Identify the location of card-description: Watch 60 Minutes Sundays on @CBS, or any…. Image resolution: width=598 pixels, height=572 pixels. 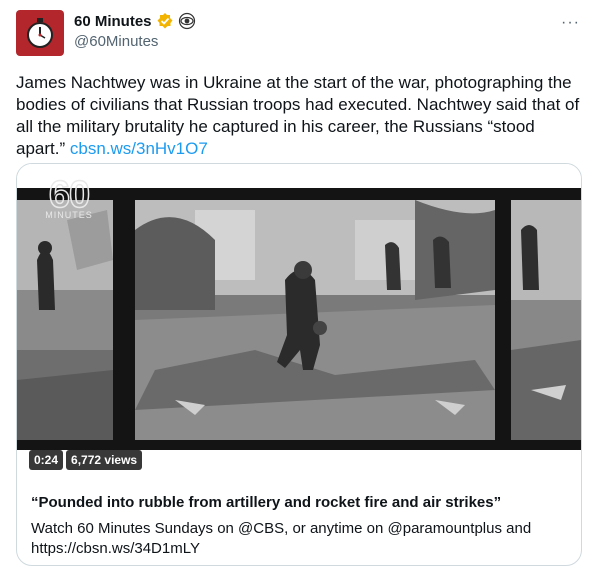
(281, 538).